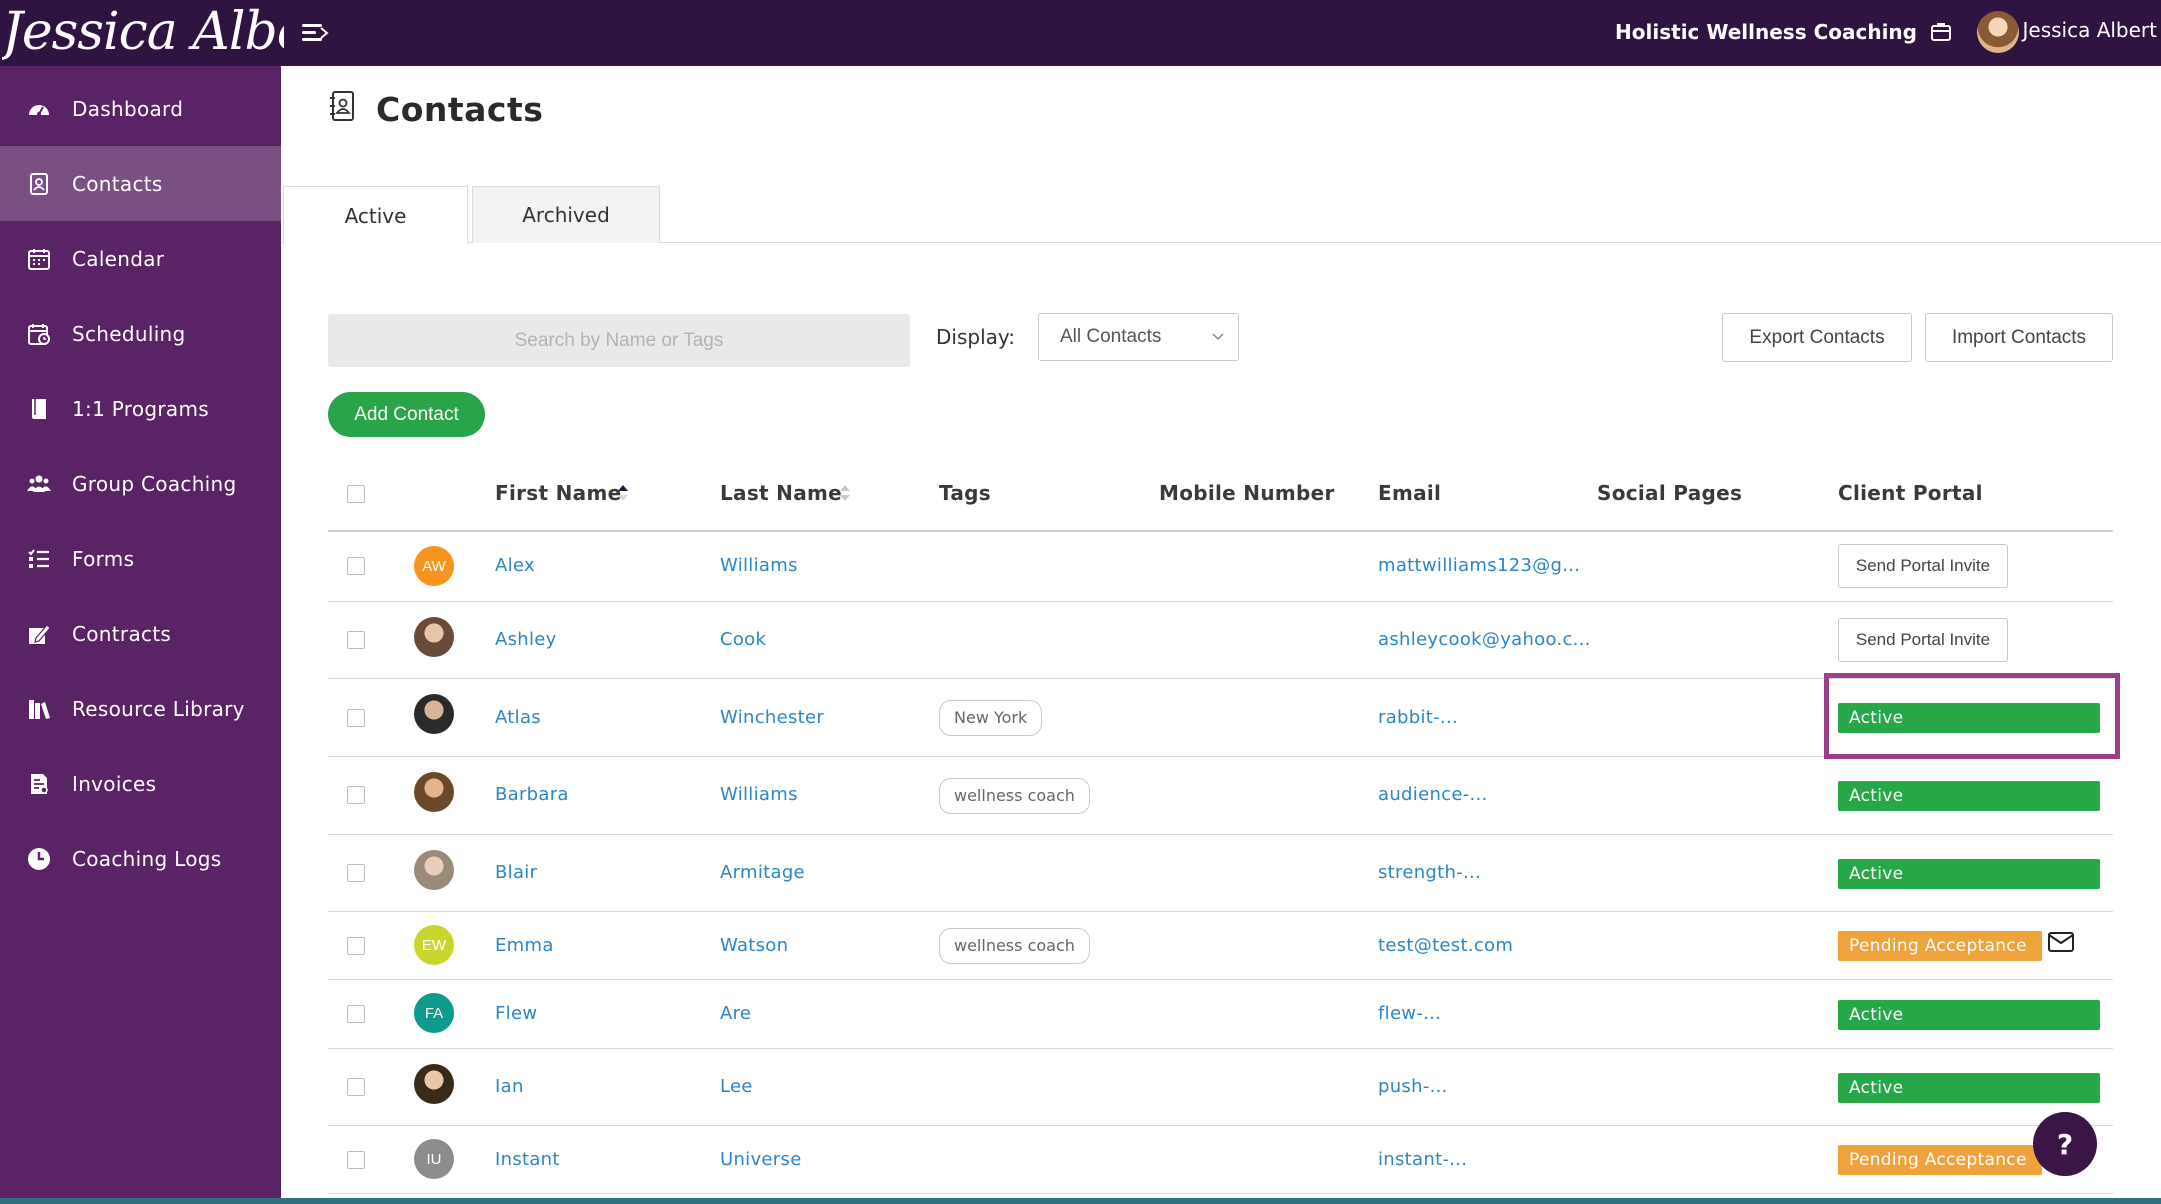  Describe the element at coordinates (375, 215) in the screenshot. I see `tab-active: Active` at that location.